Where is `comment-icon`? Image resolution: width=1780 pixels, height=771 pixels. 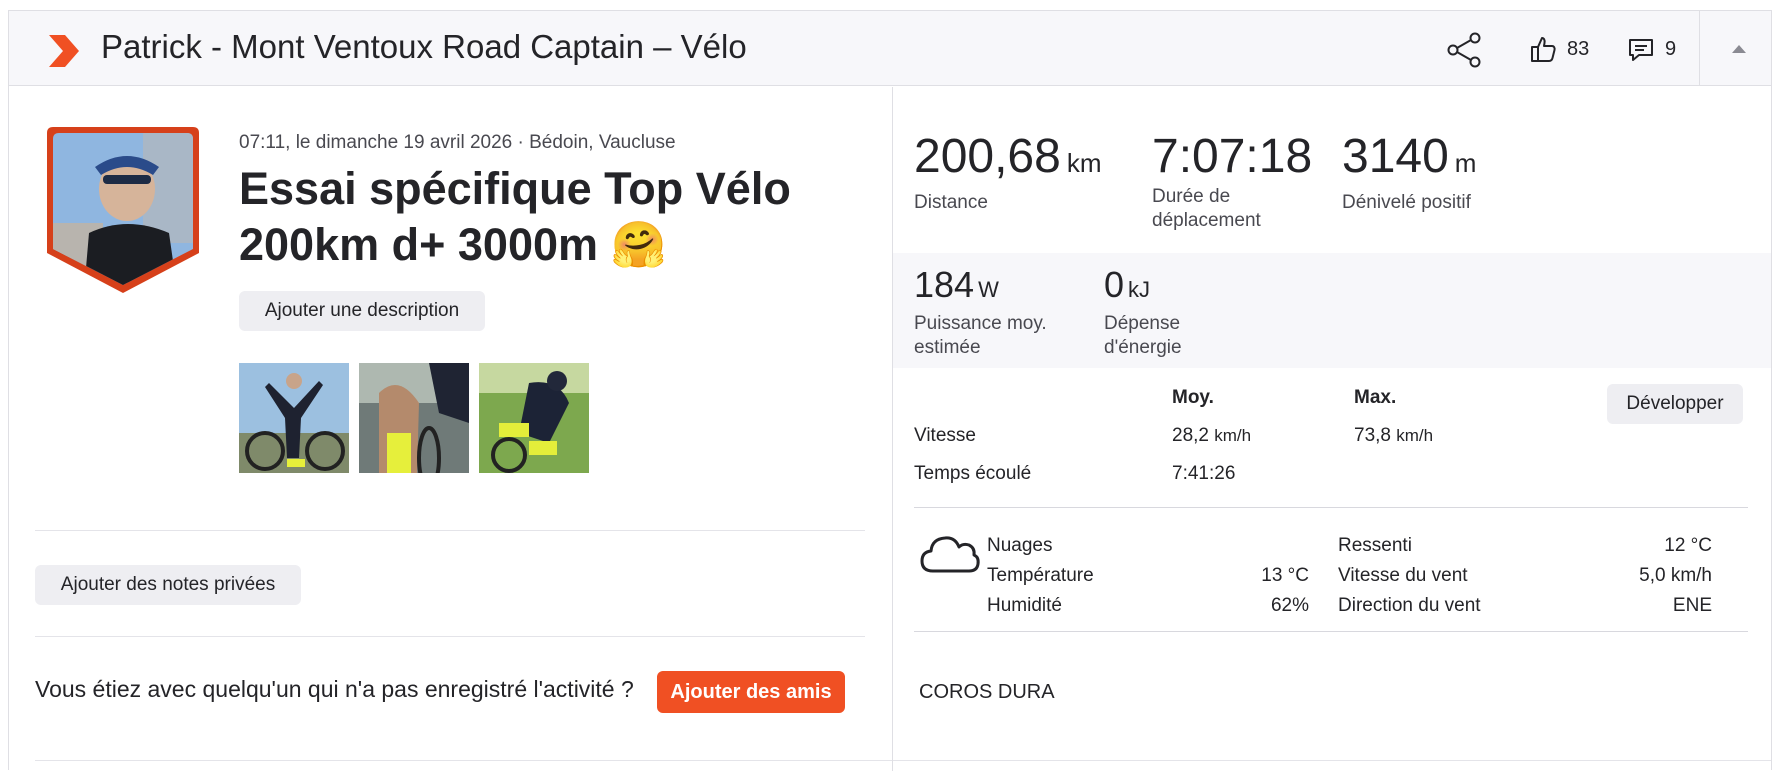 comment-icon is located at coordinates (1641, 50).